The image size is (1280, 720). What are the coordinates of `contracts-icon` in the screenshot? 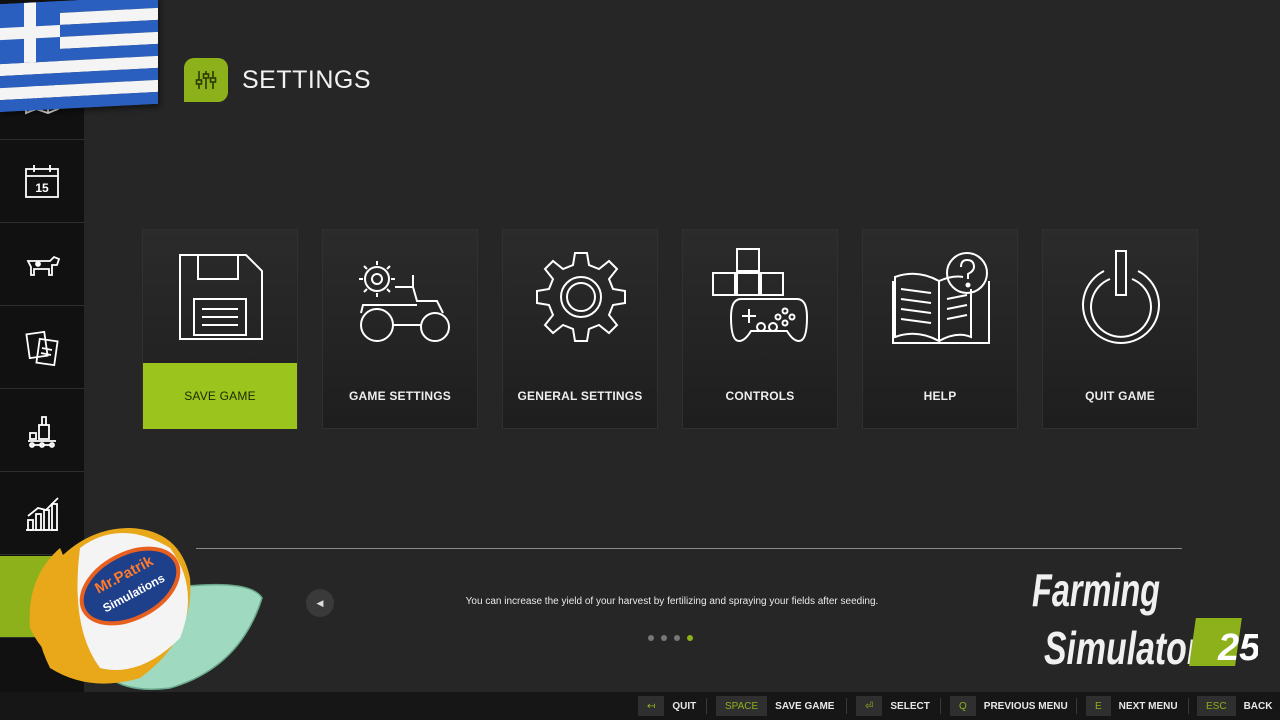 It's located at (42, 348).